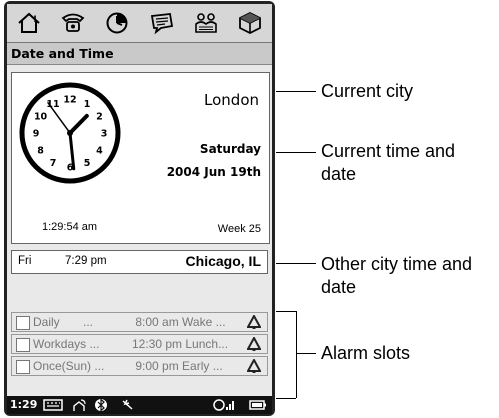 The width and height of the screenshot is (499, 418). What do you see at coordinates (53, 163) in the screenshot?
I see `clock-number: 7` at bounding box center [53, 163].